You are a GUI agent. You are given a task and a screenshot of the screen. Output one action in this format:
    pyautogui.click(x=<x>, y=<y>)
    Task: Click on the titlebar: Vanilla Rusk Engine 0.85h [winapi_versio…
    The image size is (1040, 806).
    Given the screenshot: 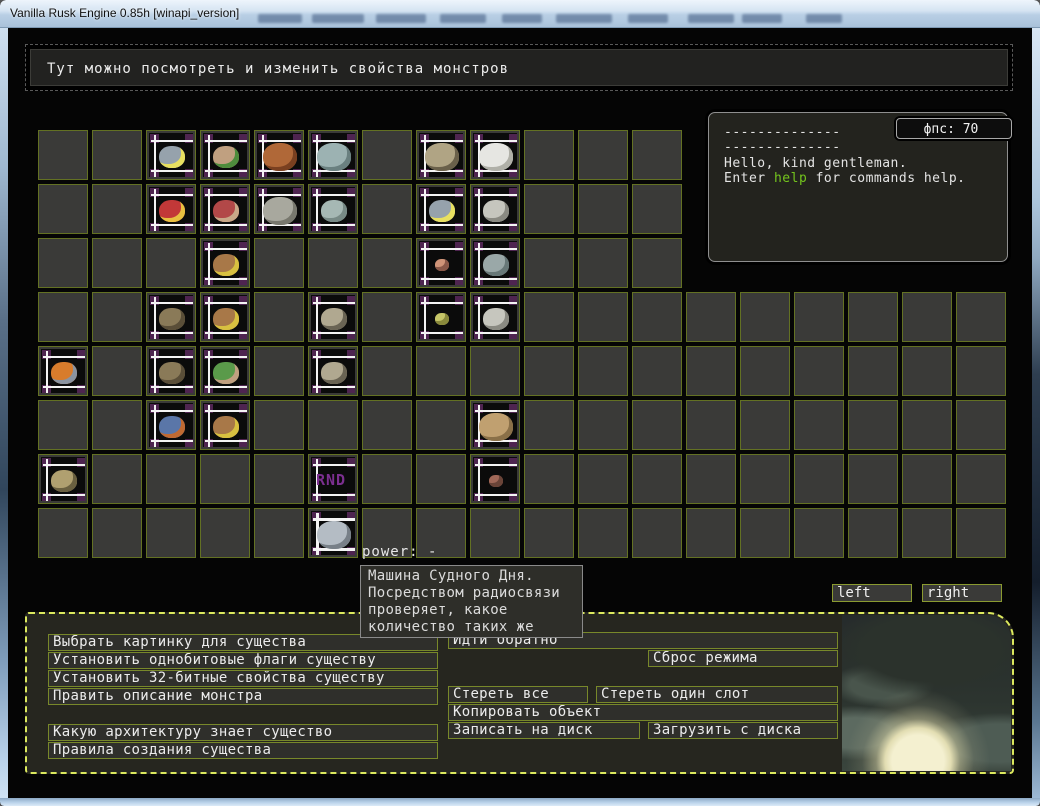 What is the action you would take?
    pyautogui.click(x=520, y=14)
    